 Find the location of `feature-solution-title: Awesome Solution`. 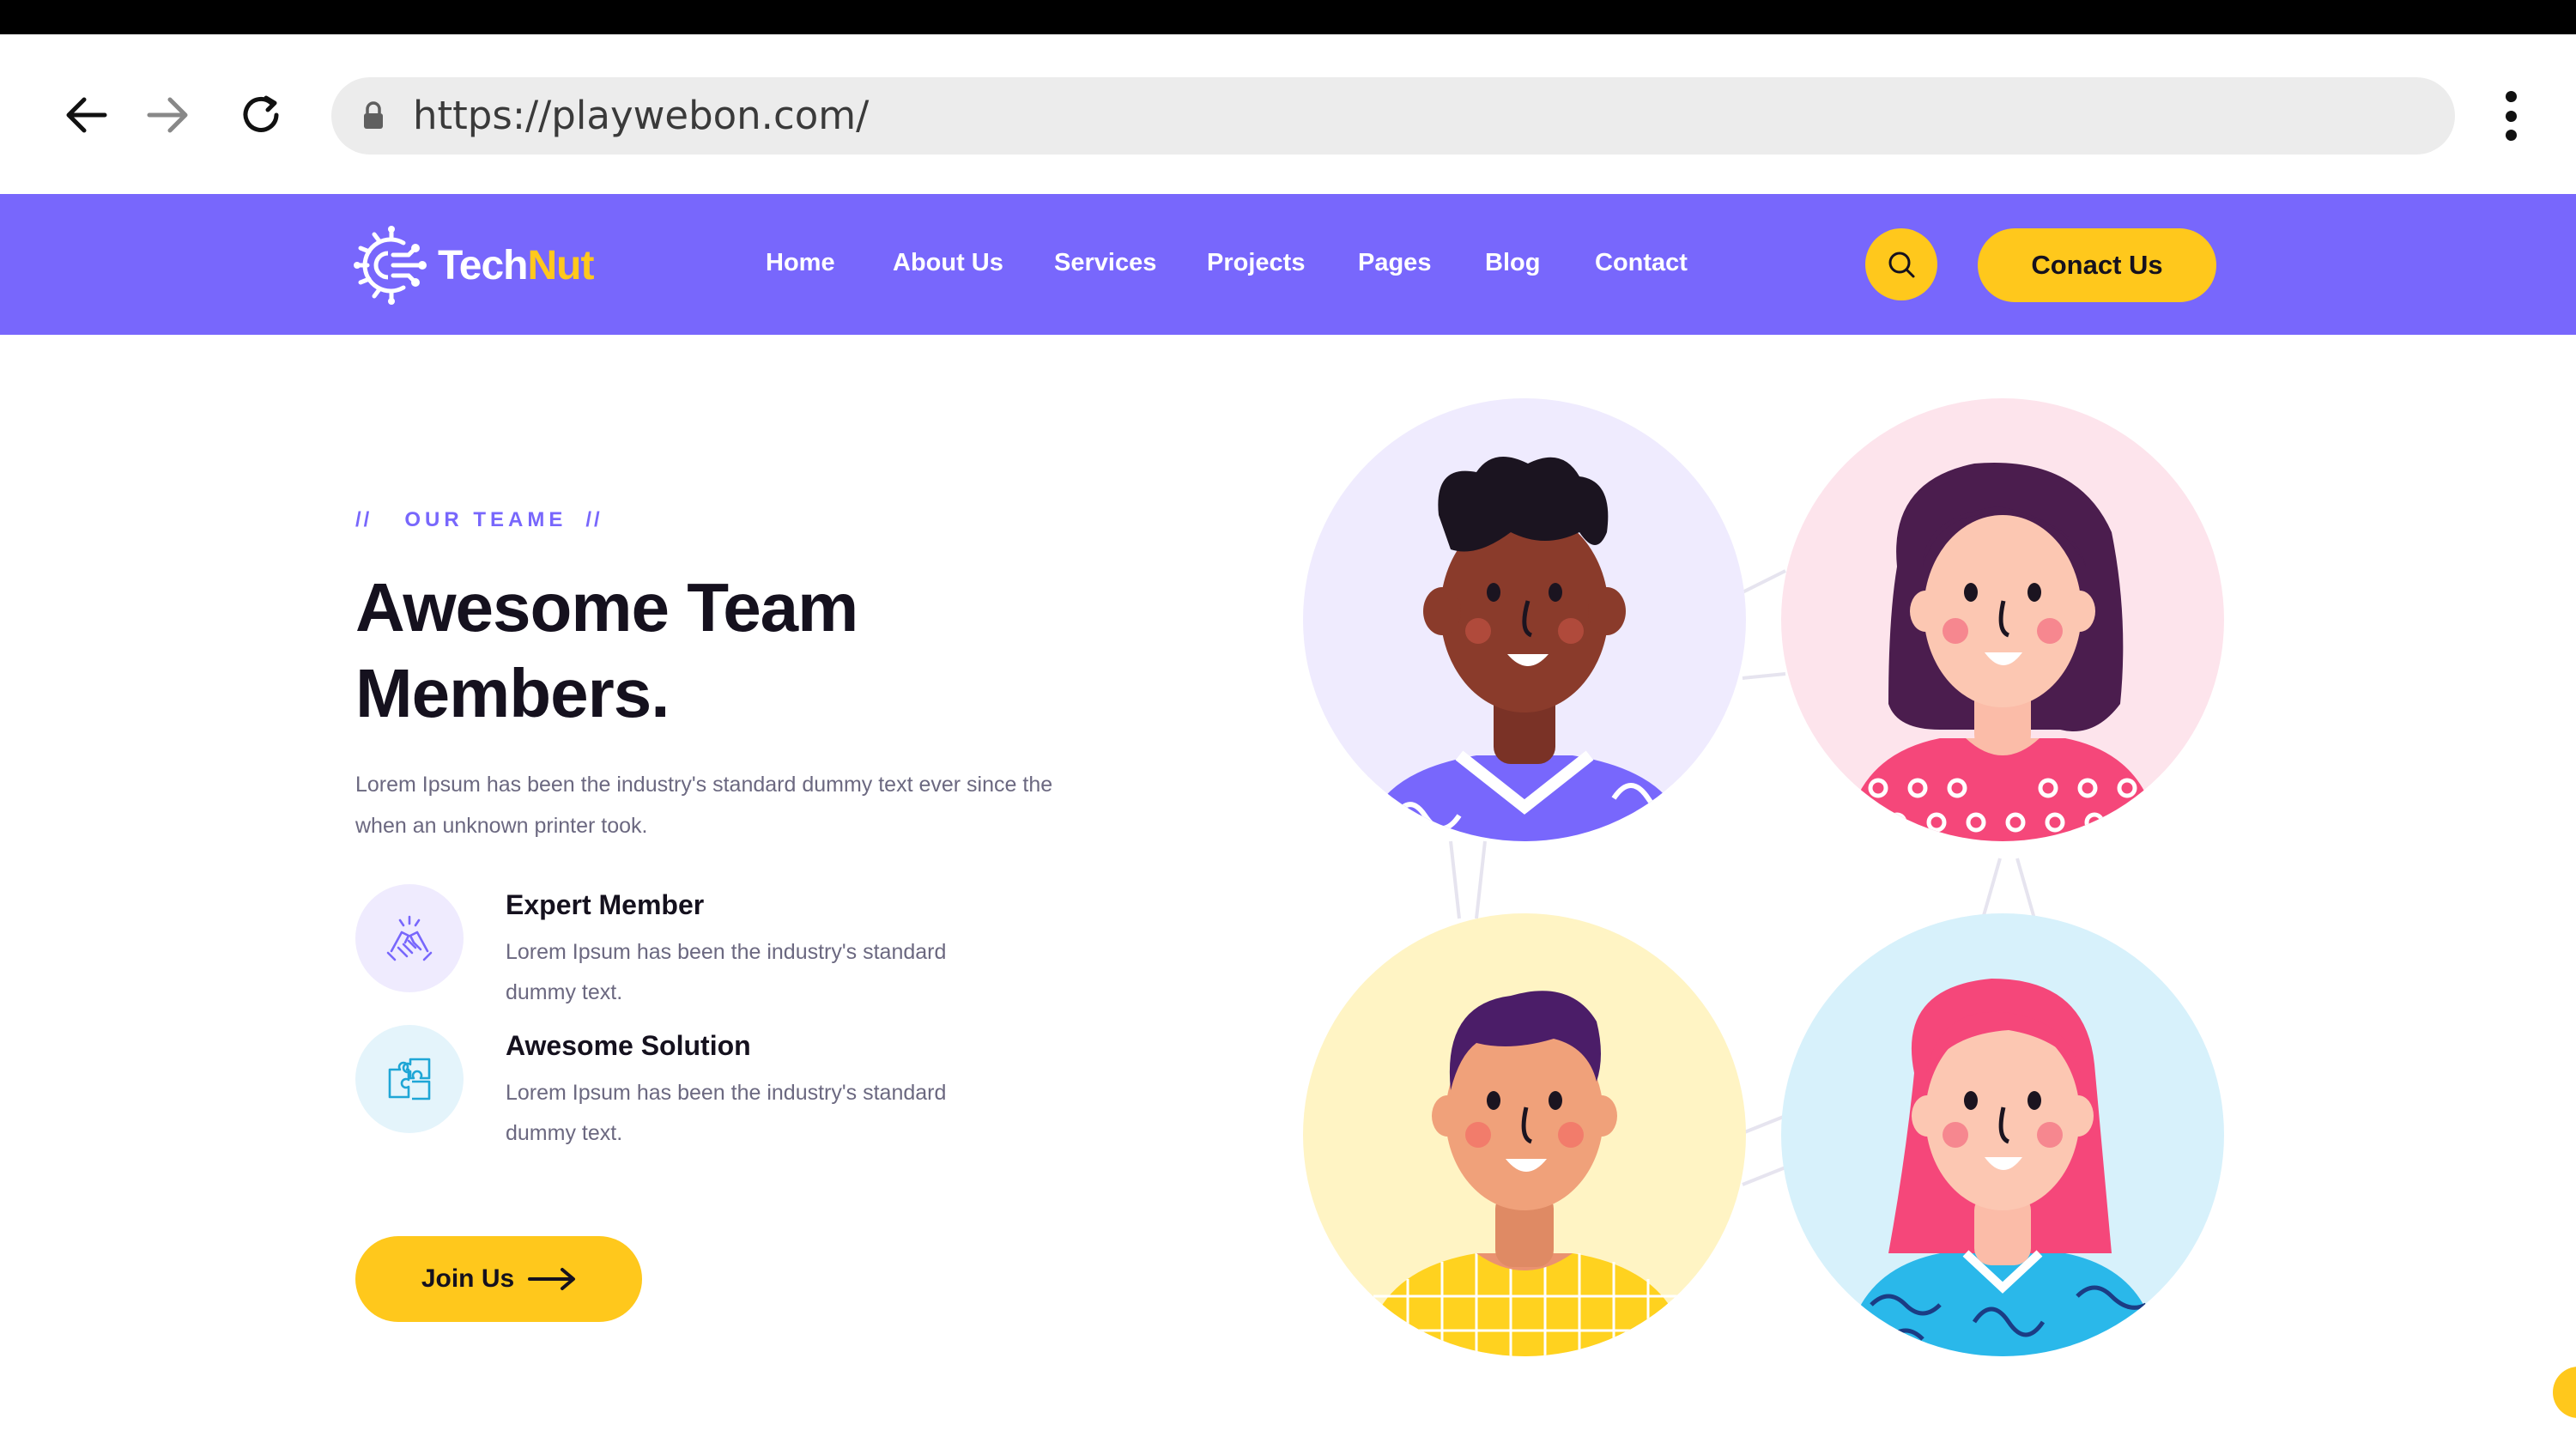

feature-solution-title: Awesome Solution is located at coordinates (628, 1045).